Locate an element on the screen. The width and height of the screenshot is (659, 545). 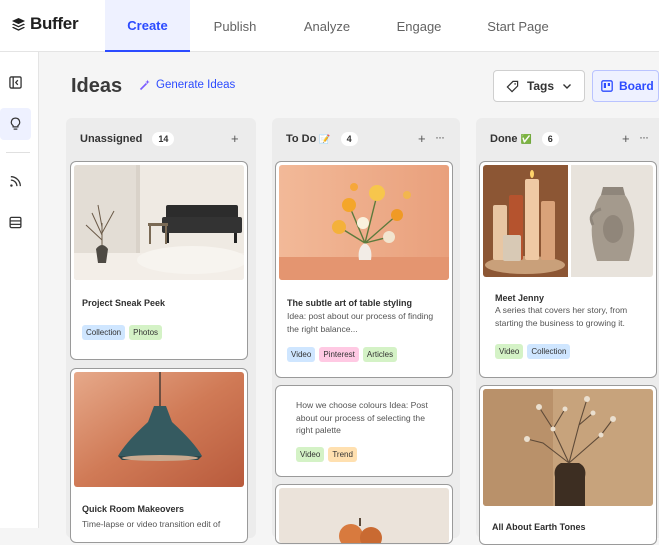
tags-label: Tags is located at coordinates (540, 86).